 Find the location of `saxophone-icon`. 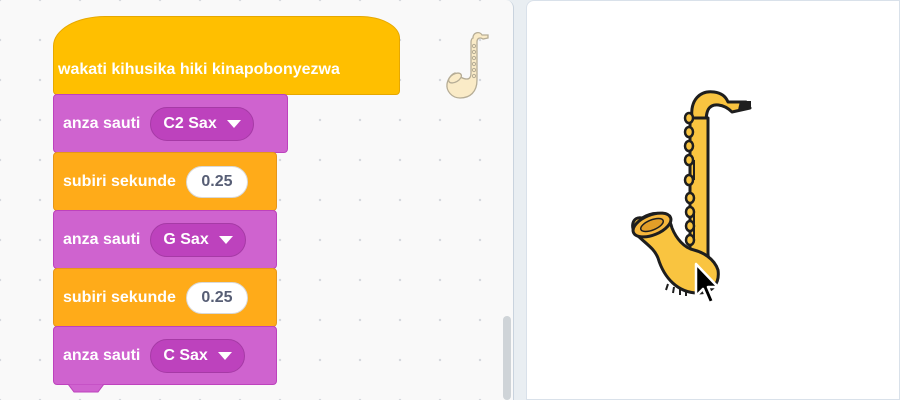

saxophone-icon is located at coordinates (467, 65).